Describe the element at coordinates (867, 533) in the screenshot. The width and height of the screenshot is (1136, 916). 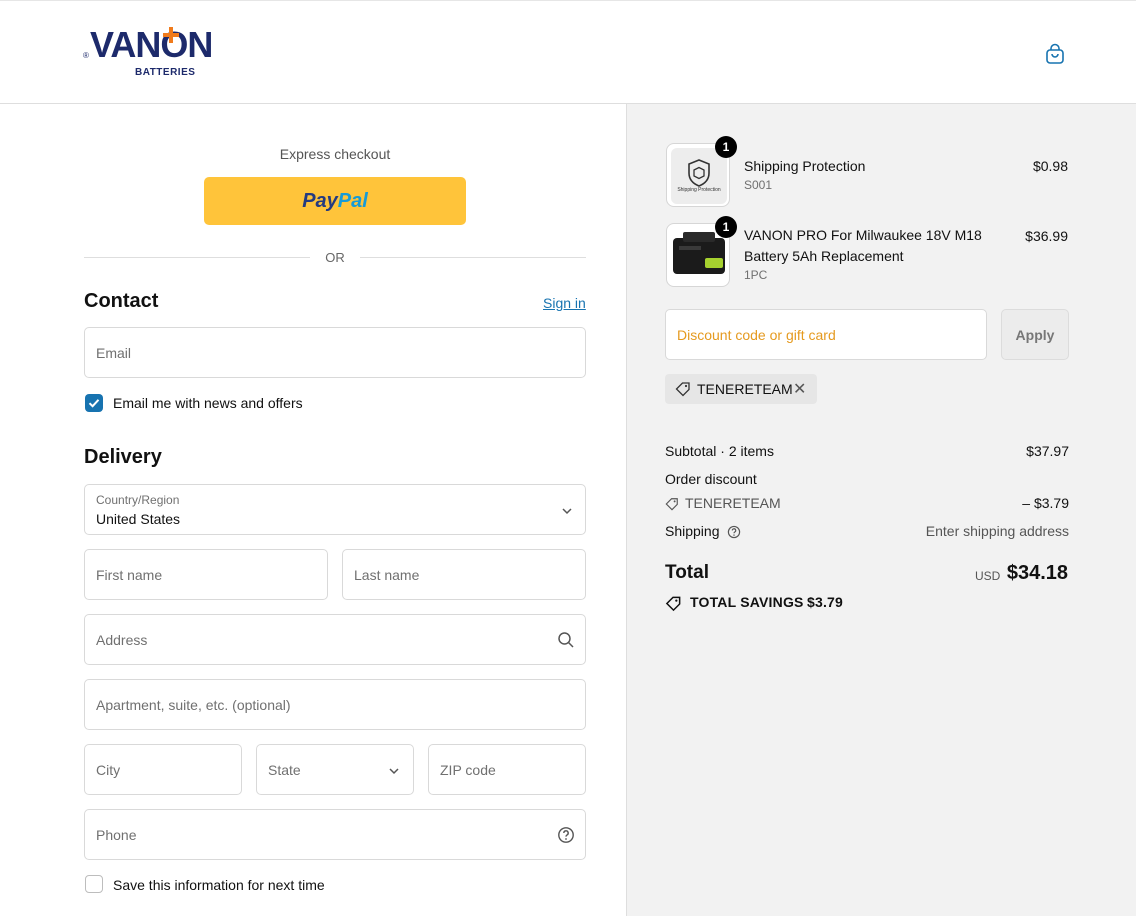
I see `shipping-row: Shipping Enter shipping address` at that location.